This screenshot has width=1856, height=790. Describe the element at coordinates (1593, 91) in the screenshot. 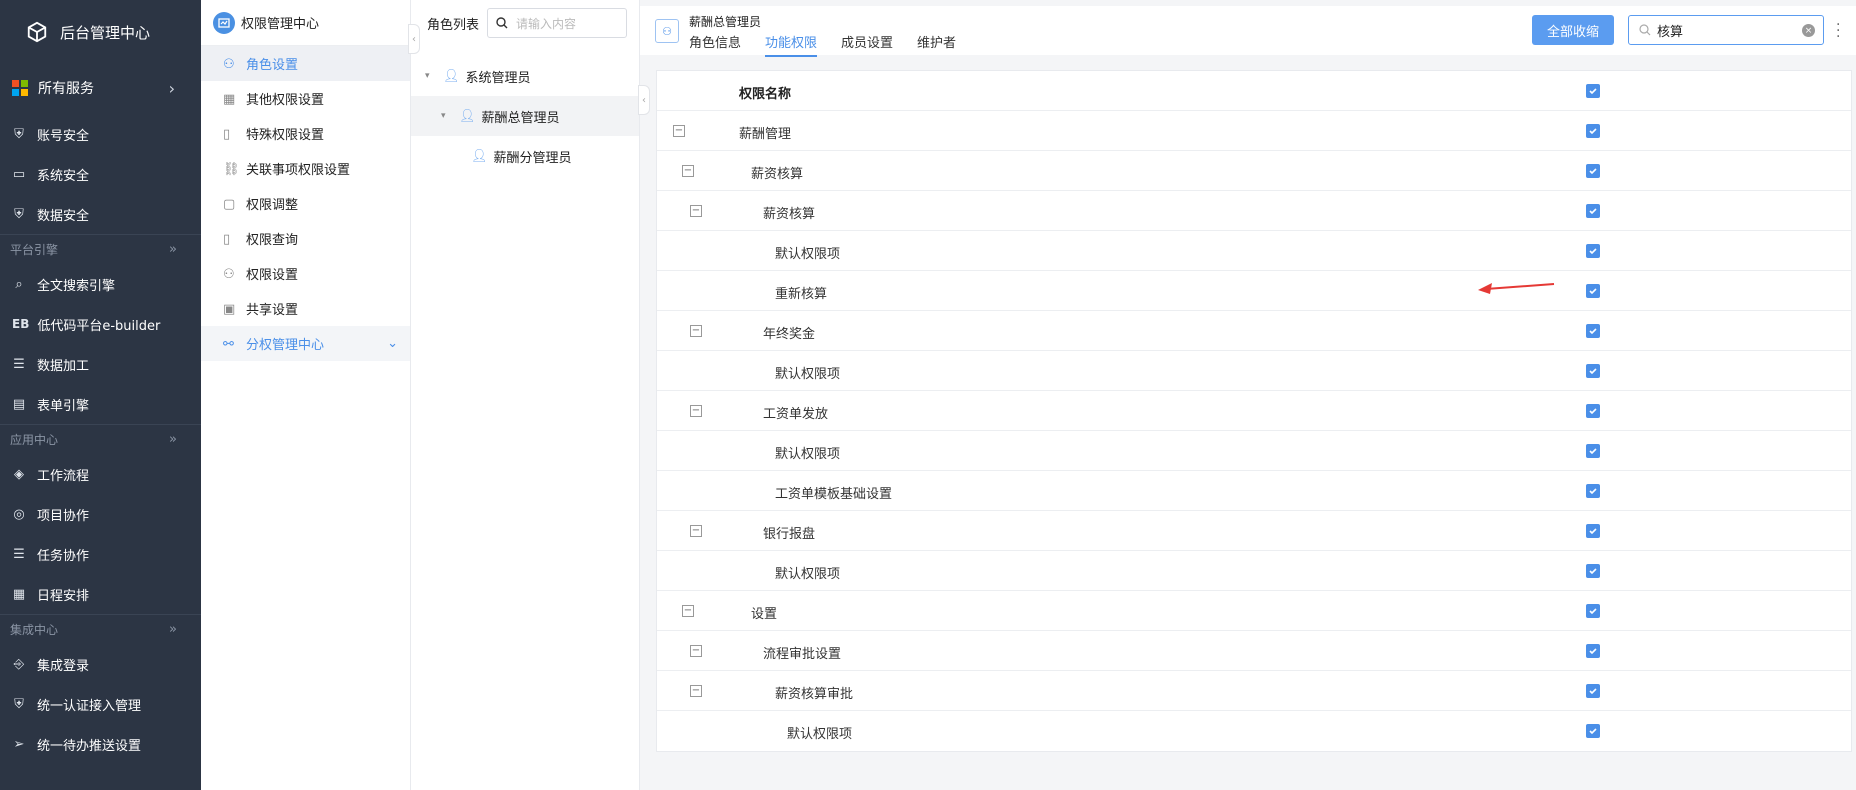

I see `select-all-checkbox` at that location.